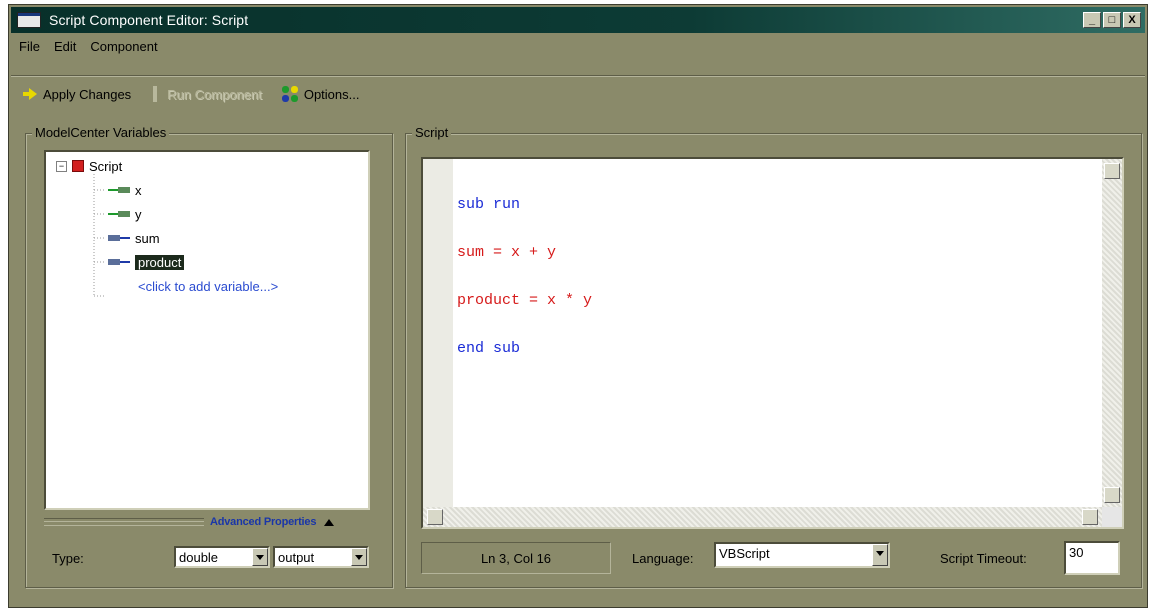  Describe the element at coordinates (1112, 495) in the screenshot. I see `scroll-down-button` at that location.